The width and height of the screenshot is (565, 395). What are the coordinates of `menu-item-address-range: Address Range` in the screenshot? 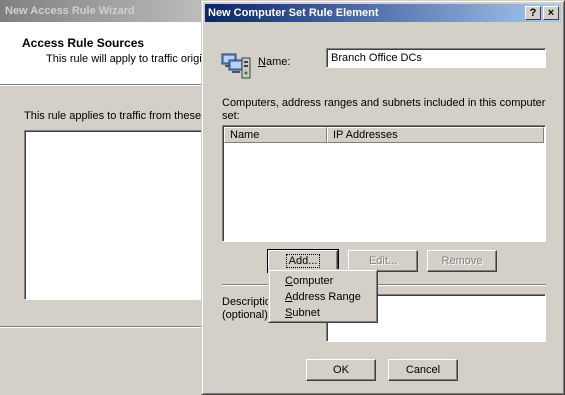 It's located at (323, 297).